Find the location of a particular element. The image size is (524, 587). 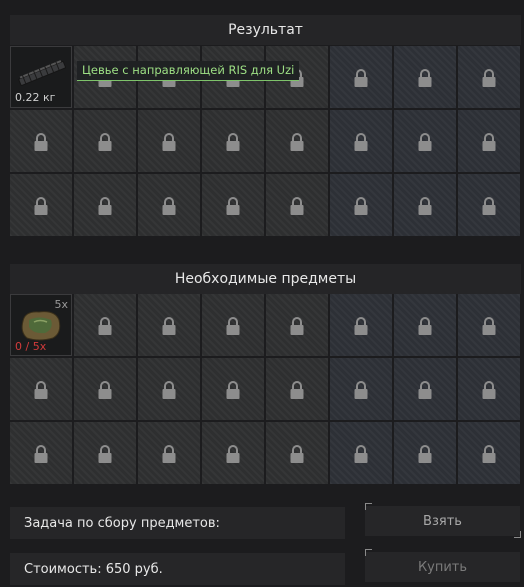

item-weight: 0.22 кг is located at coordinates (35, 97).